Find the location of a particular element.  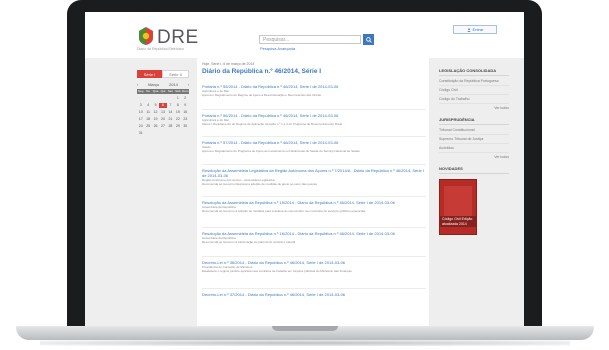

calendar-day: 7 is located at coordinates (170, 105).